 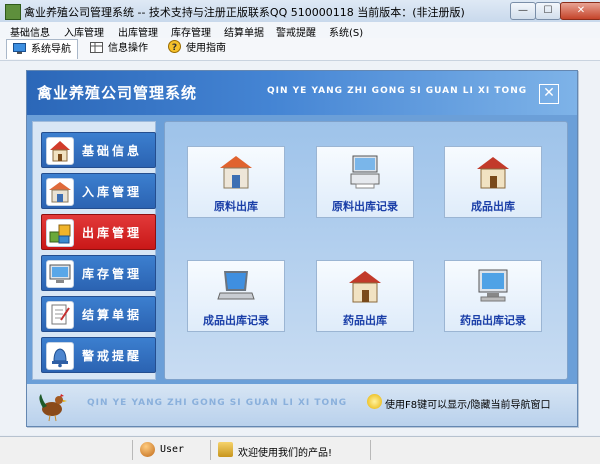 I want to click on rooster-icon, so click(x=53, y=408).